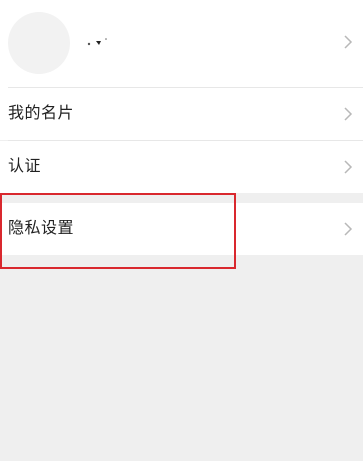 The width and height of the screenshot is (363, 461). What do you see at coordinates (181, 198) in the screenshot?
I see `section-gap` at bounding box center [181, 198].